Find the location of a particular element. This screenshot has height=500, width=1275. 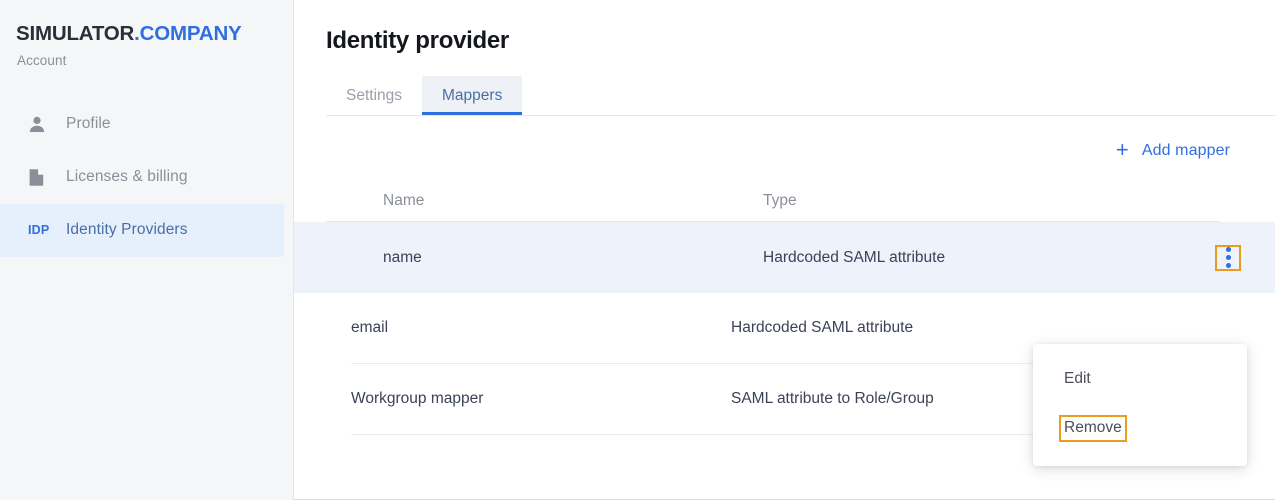

plus-icon: + is located at coordinates (1122, 149).